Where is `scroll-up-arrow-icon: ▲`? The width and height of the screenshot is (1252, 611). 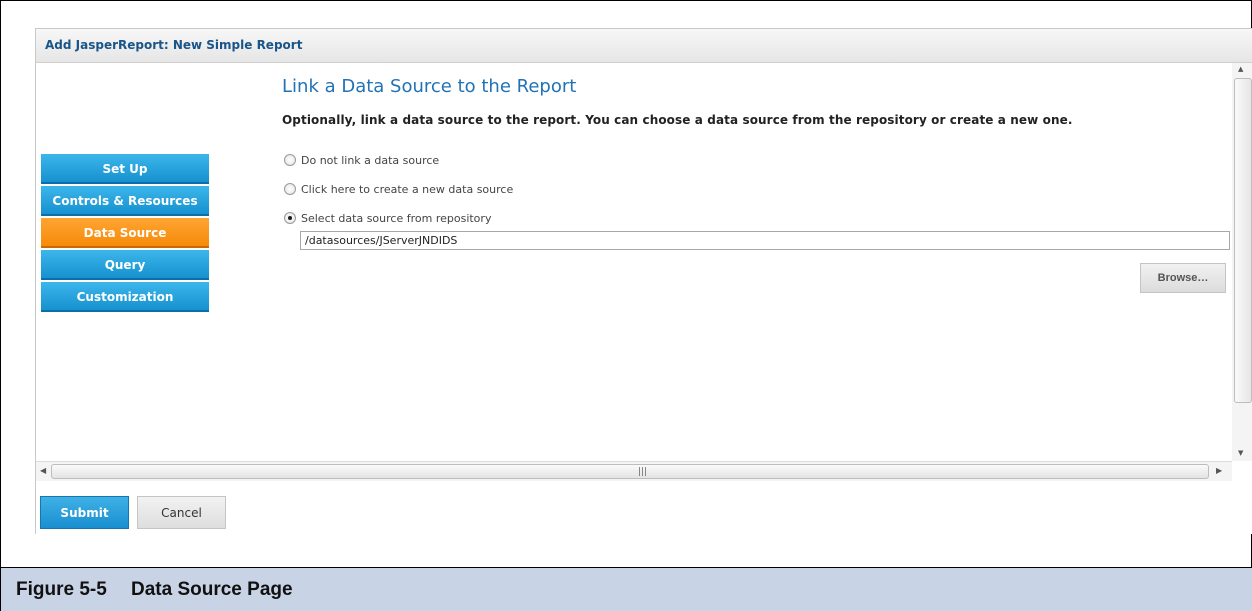 scroll-up-arrow-icon: ▲ is located at coordinates (1240, 69).